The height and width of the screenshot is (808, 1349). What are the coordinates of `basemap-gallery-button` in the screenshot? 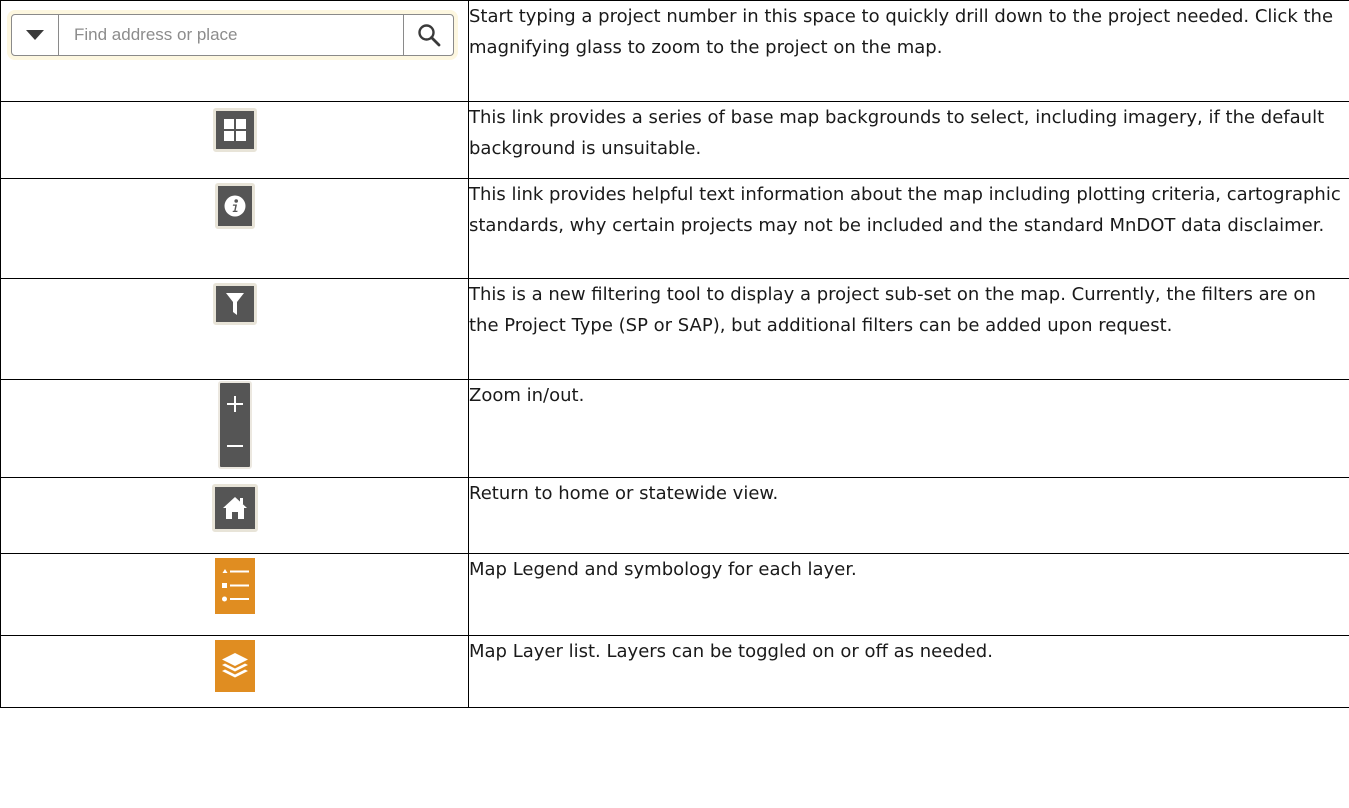 It's located at (234, 130).